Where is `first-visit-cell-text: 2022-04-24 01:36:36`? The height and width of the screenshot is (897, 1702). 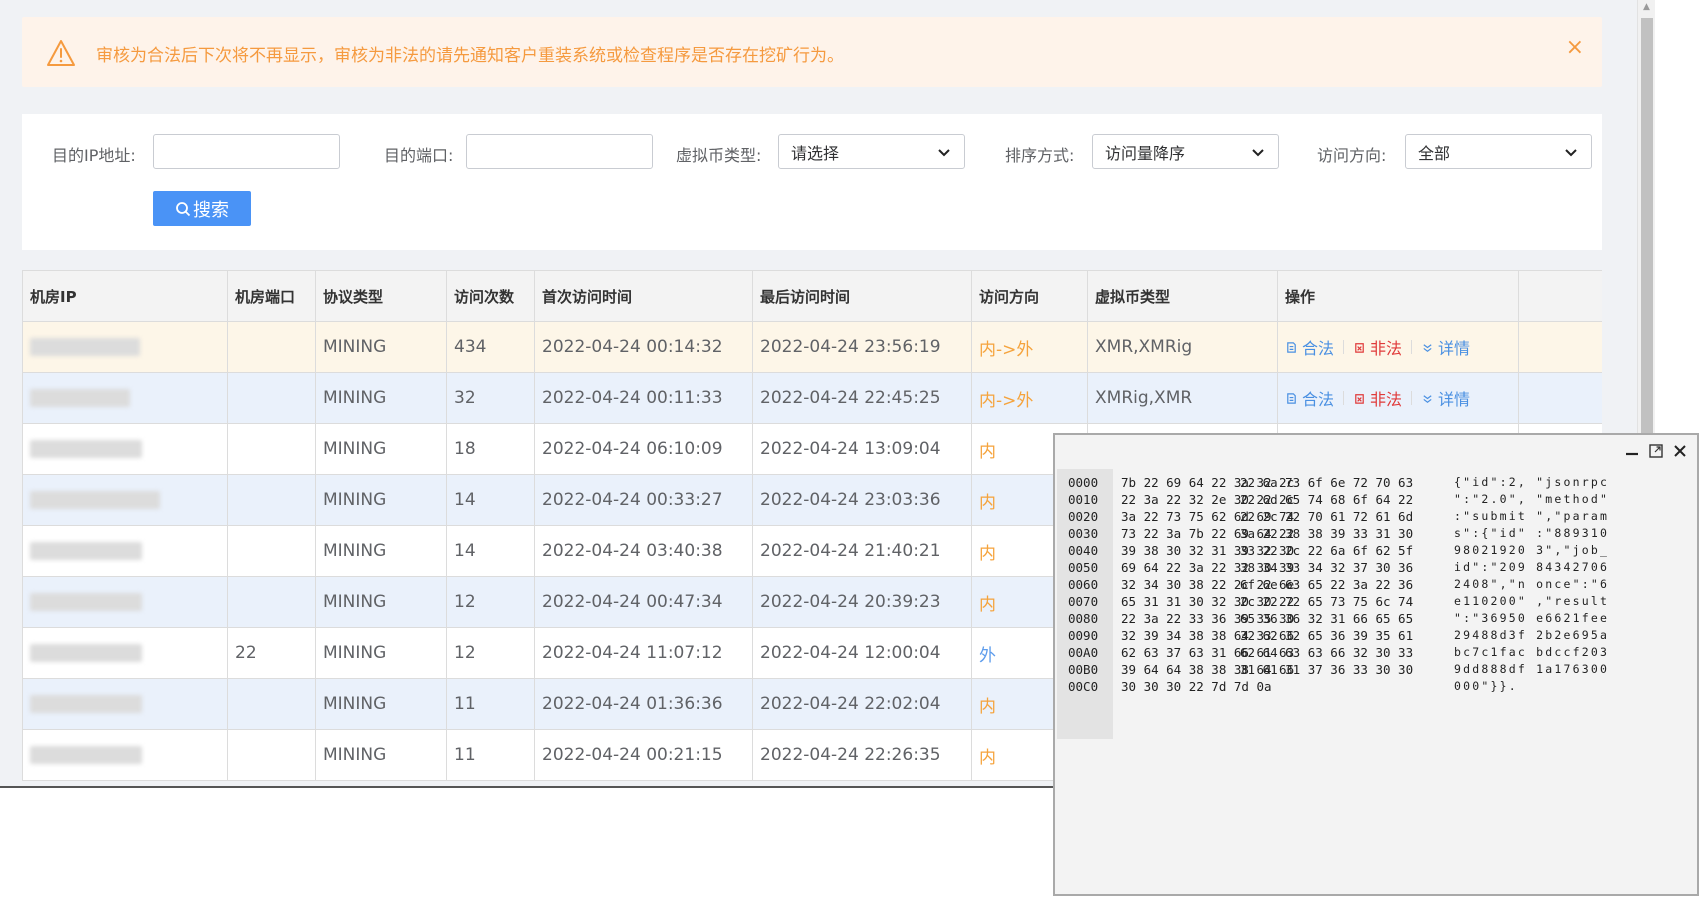
first-visit-cell-text: 2022-04-24 01:36:36 is located at coordinates (632, 704).